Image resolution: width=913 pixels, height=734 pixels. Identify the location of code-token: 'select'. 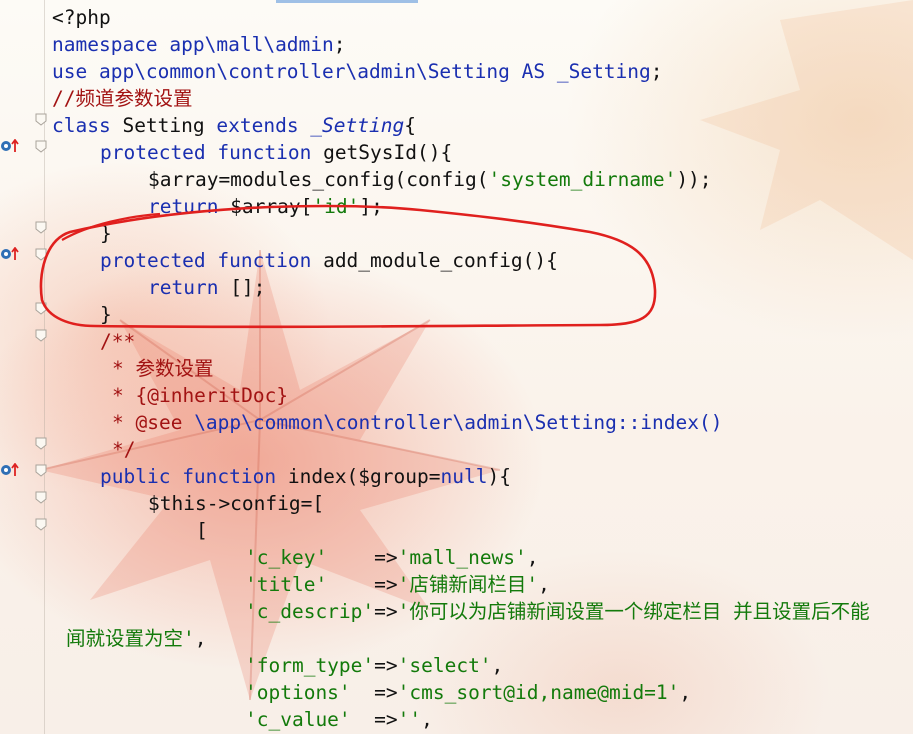
(444, 665).